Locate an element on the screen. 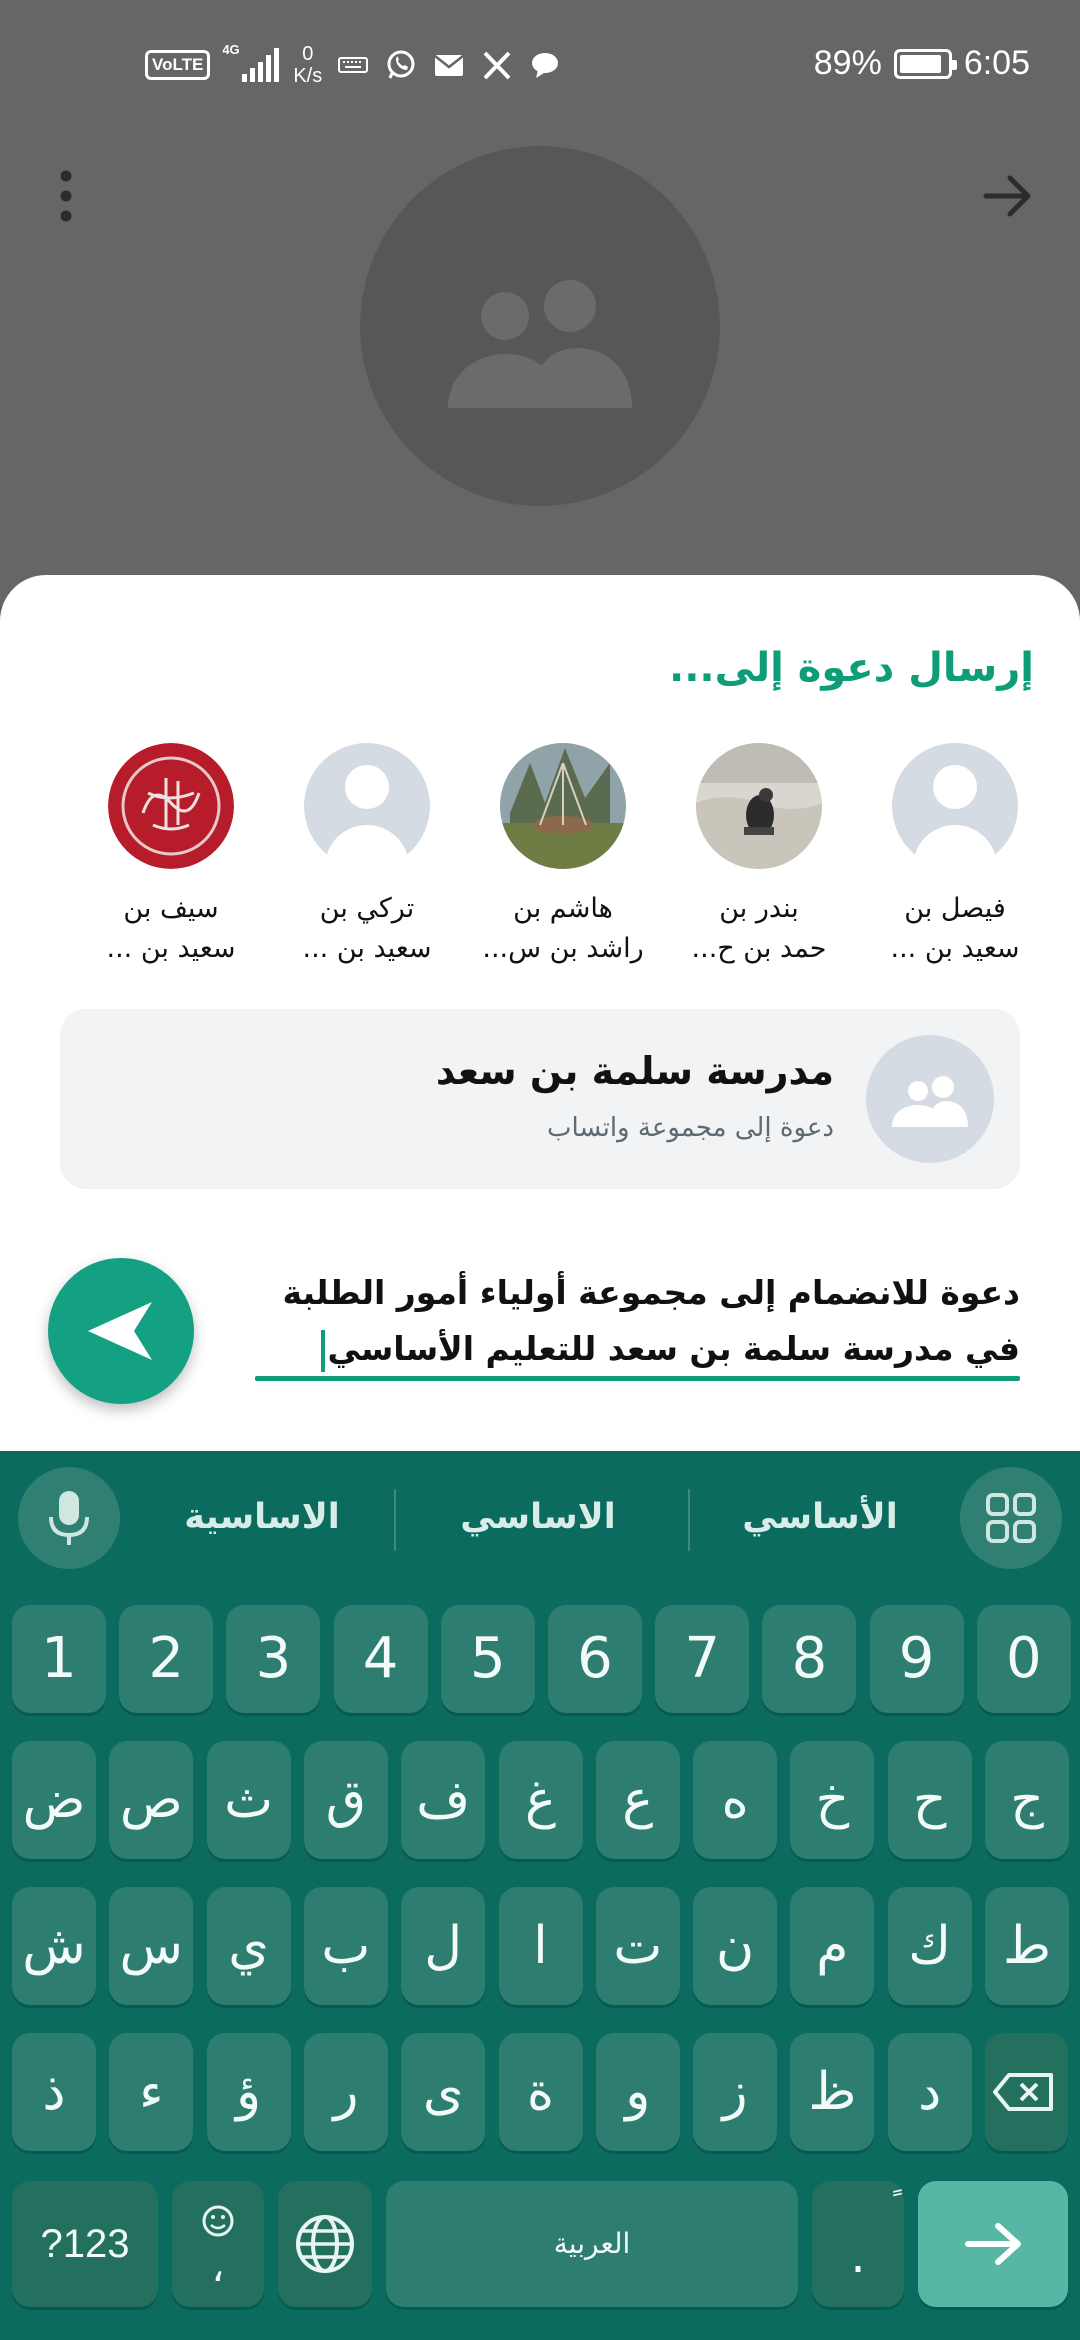 Image resolution: width=1080 pixels, height=2340 pixels. network-type: 4G is located at coordinates (231, 49).